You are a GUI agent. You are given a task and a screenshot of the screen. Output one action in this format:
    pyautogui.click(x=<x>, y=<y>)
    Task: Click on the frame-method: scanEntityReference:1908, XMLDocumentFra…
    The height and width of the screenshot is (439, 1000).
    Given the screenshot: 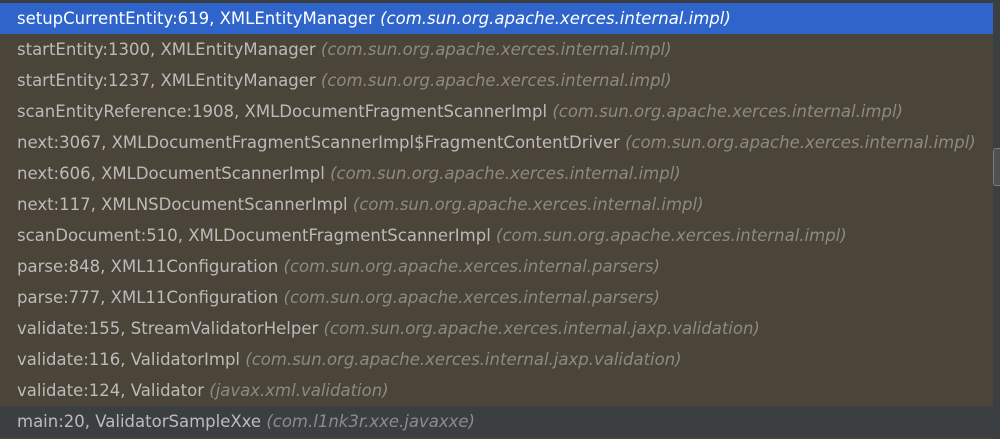 What is the action you would take?
    pyautogui.click(x=282, y=111)
    